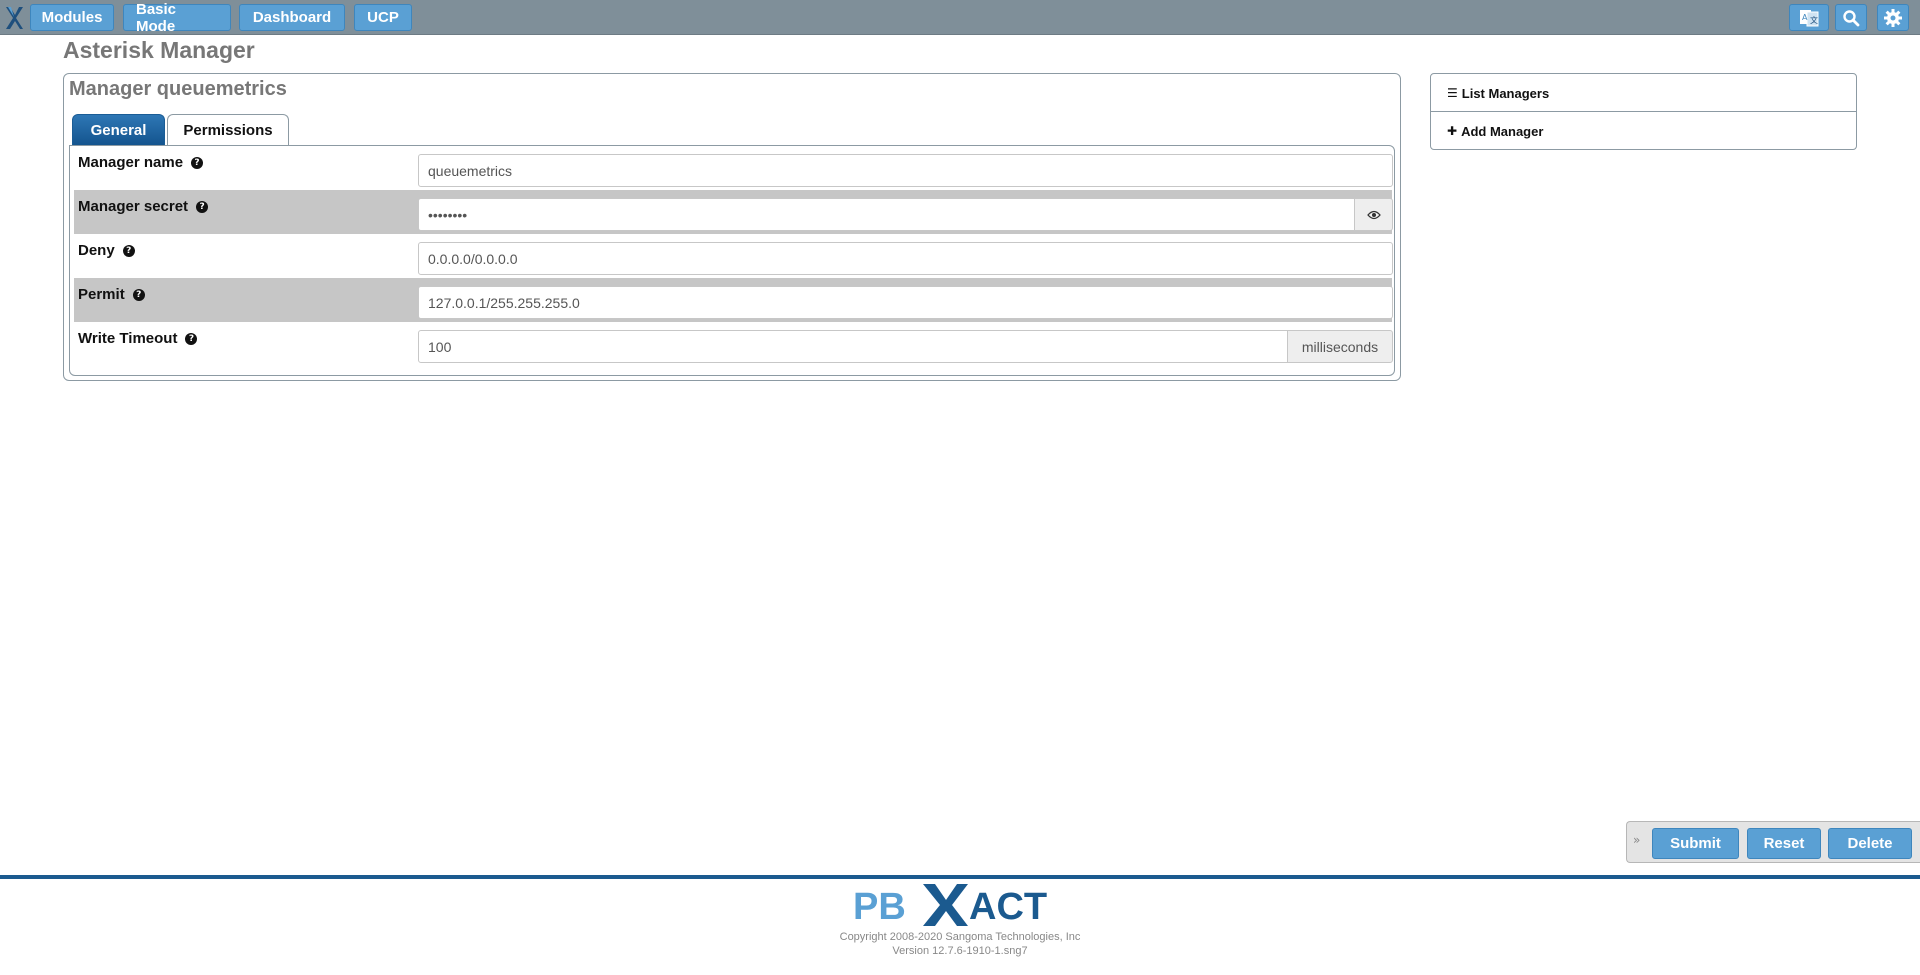  What do you see at coordinates (1505, 93) in the screenshot?
I see `list-managers-label: List Managers` at bounding box center [1505, 93].